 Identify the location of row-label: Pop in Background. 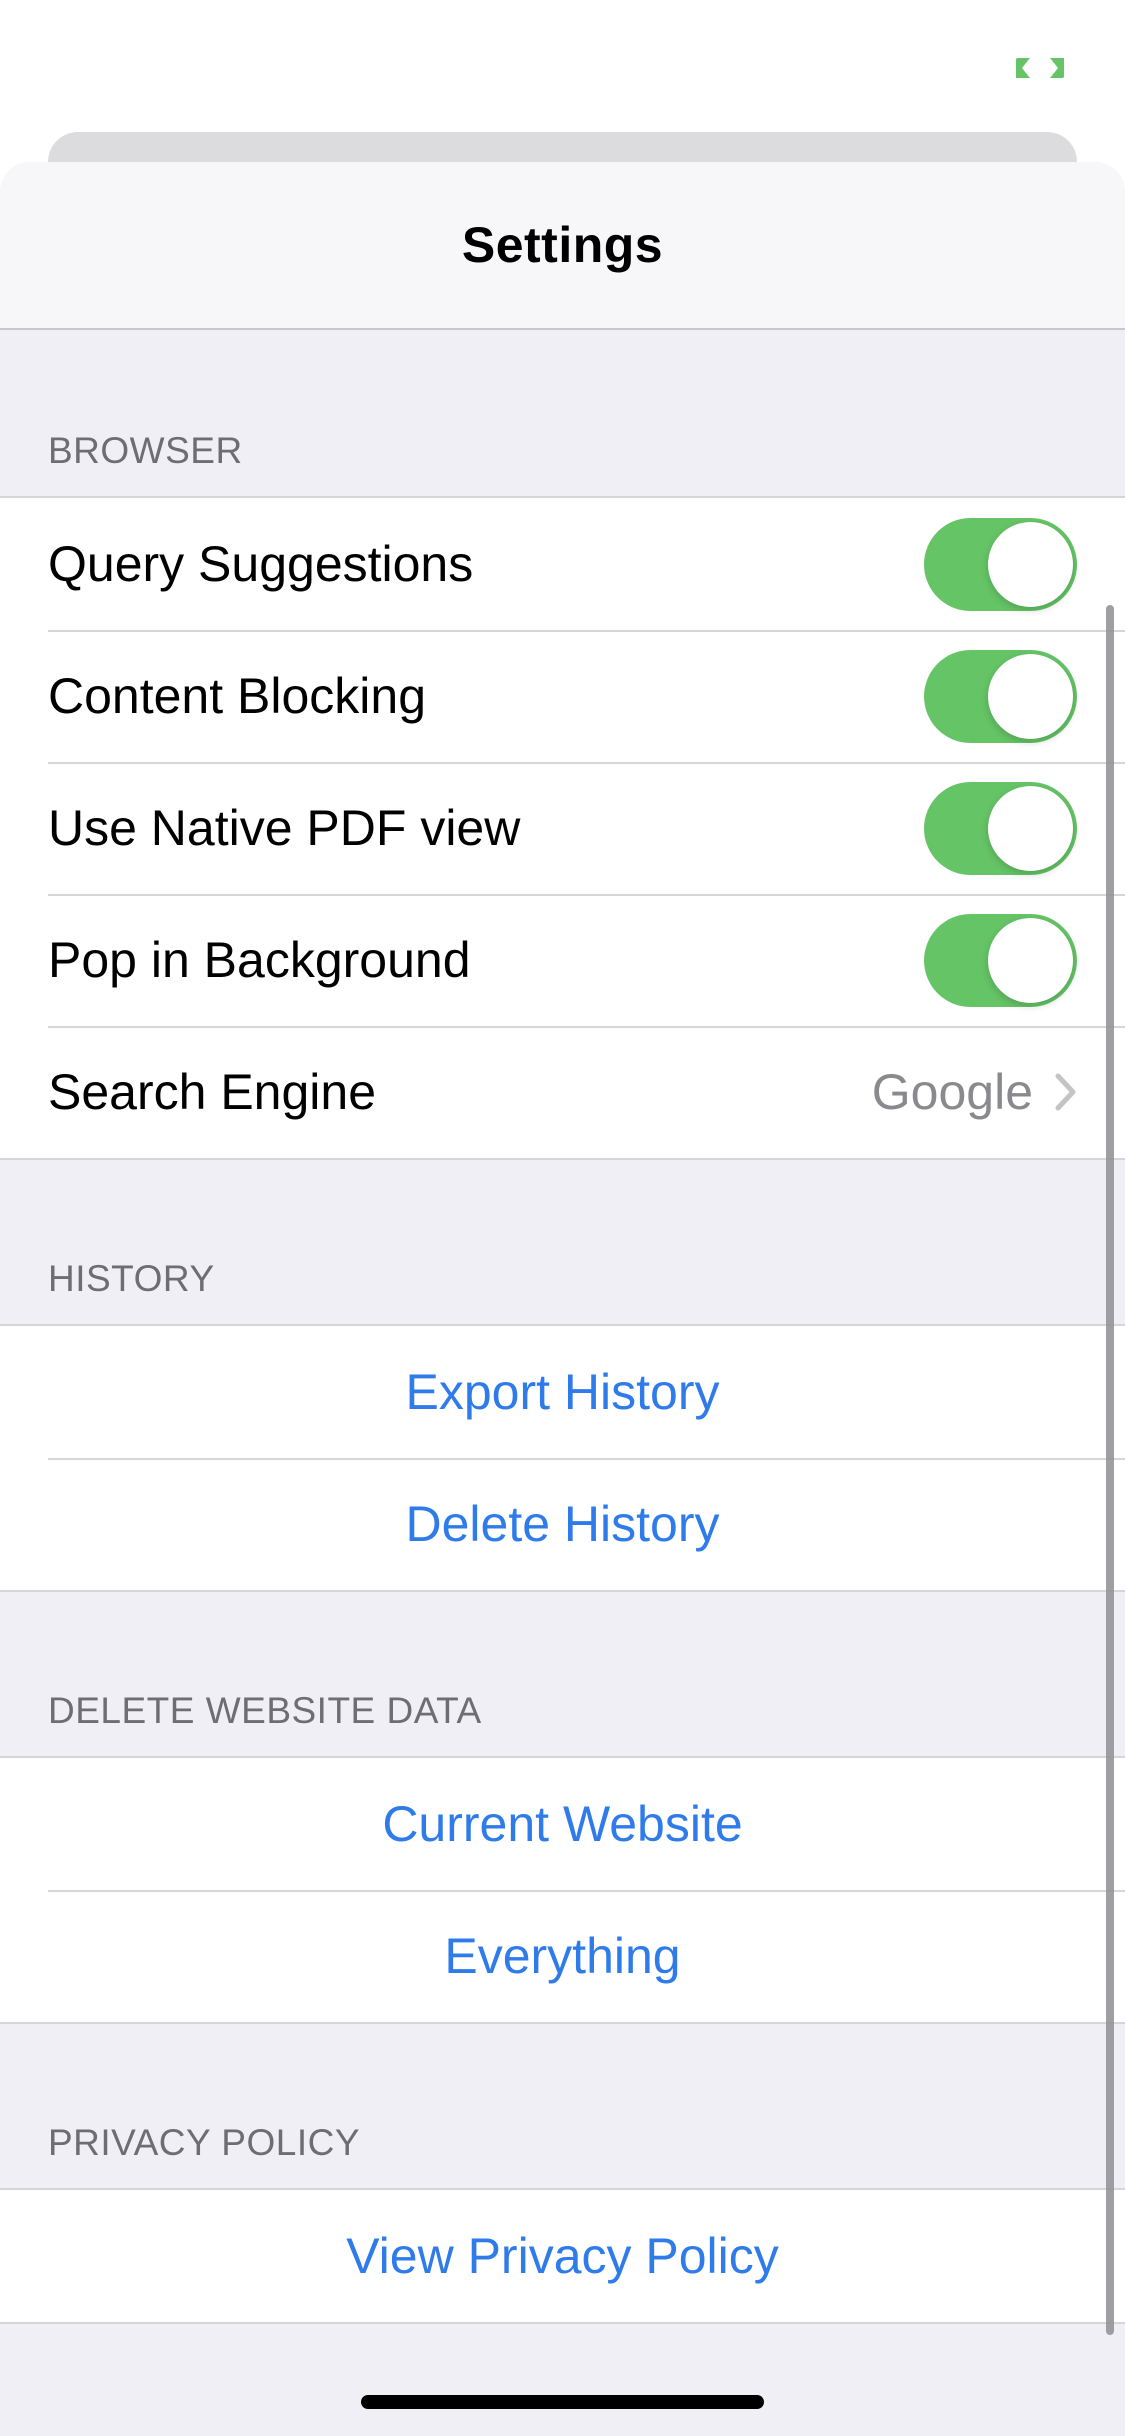
(259, 960).